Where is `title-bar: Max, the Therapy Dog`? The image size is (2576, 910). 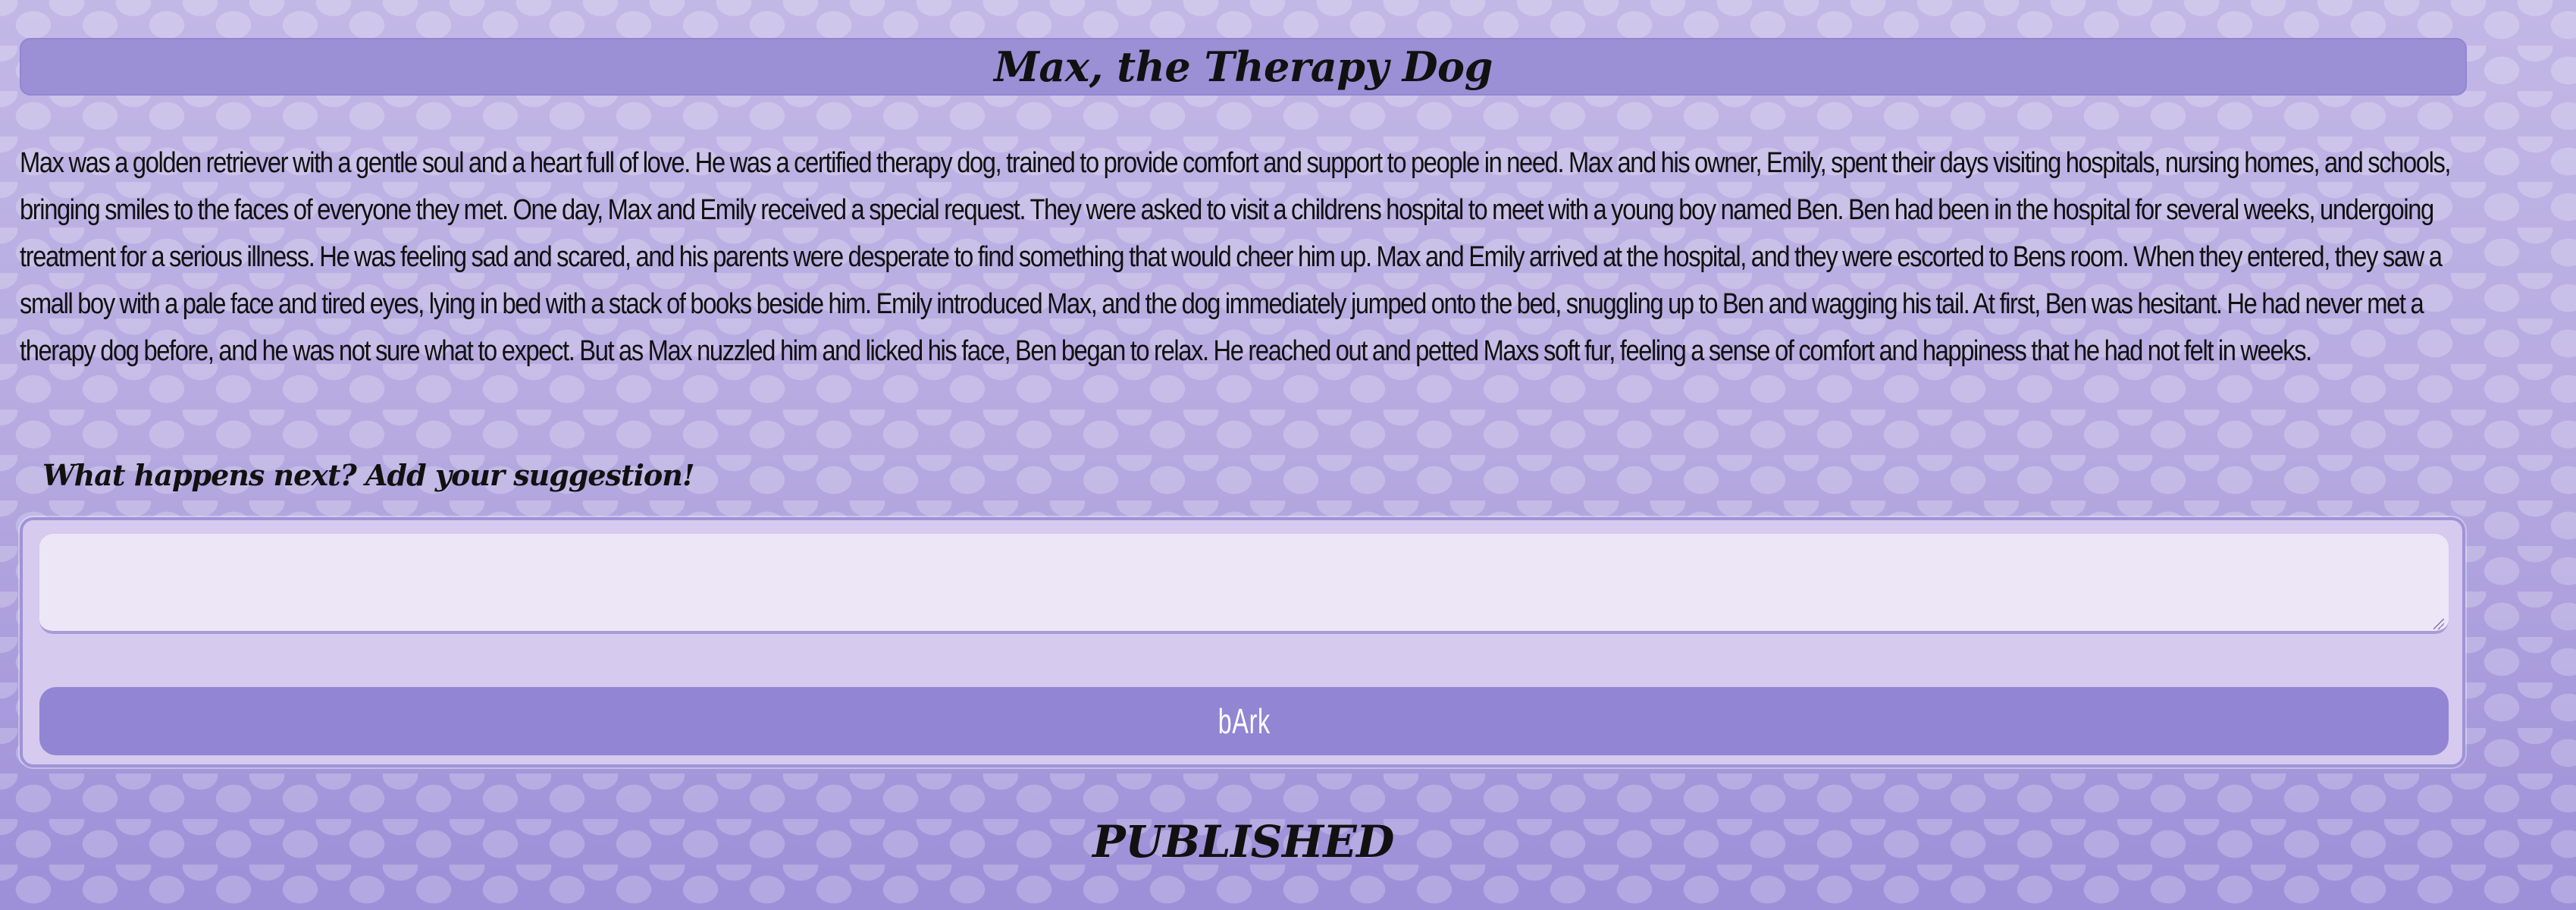 title-bar: Max, the Therapy Dog is located at coordinates (1243, 67).